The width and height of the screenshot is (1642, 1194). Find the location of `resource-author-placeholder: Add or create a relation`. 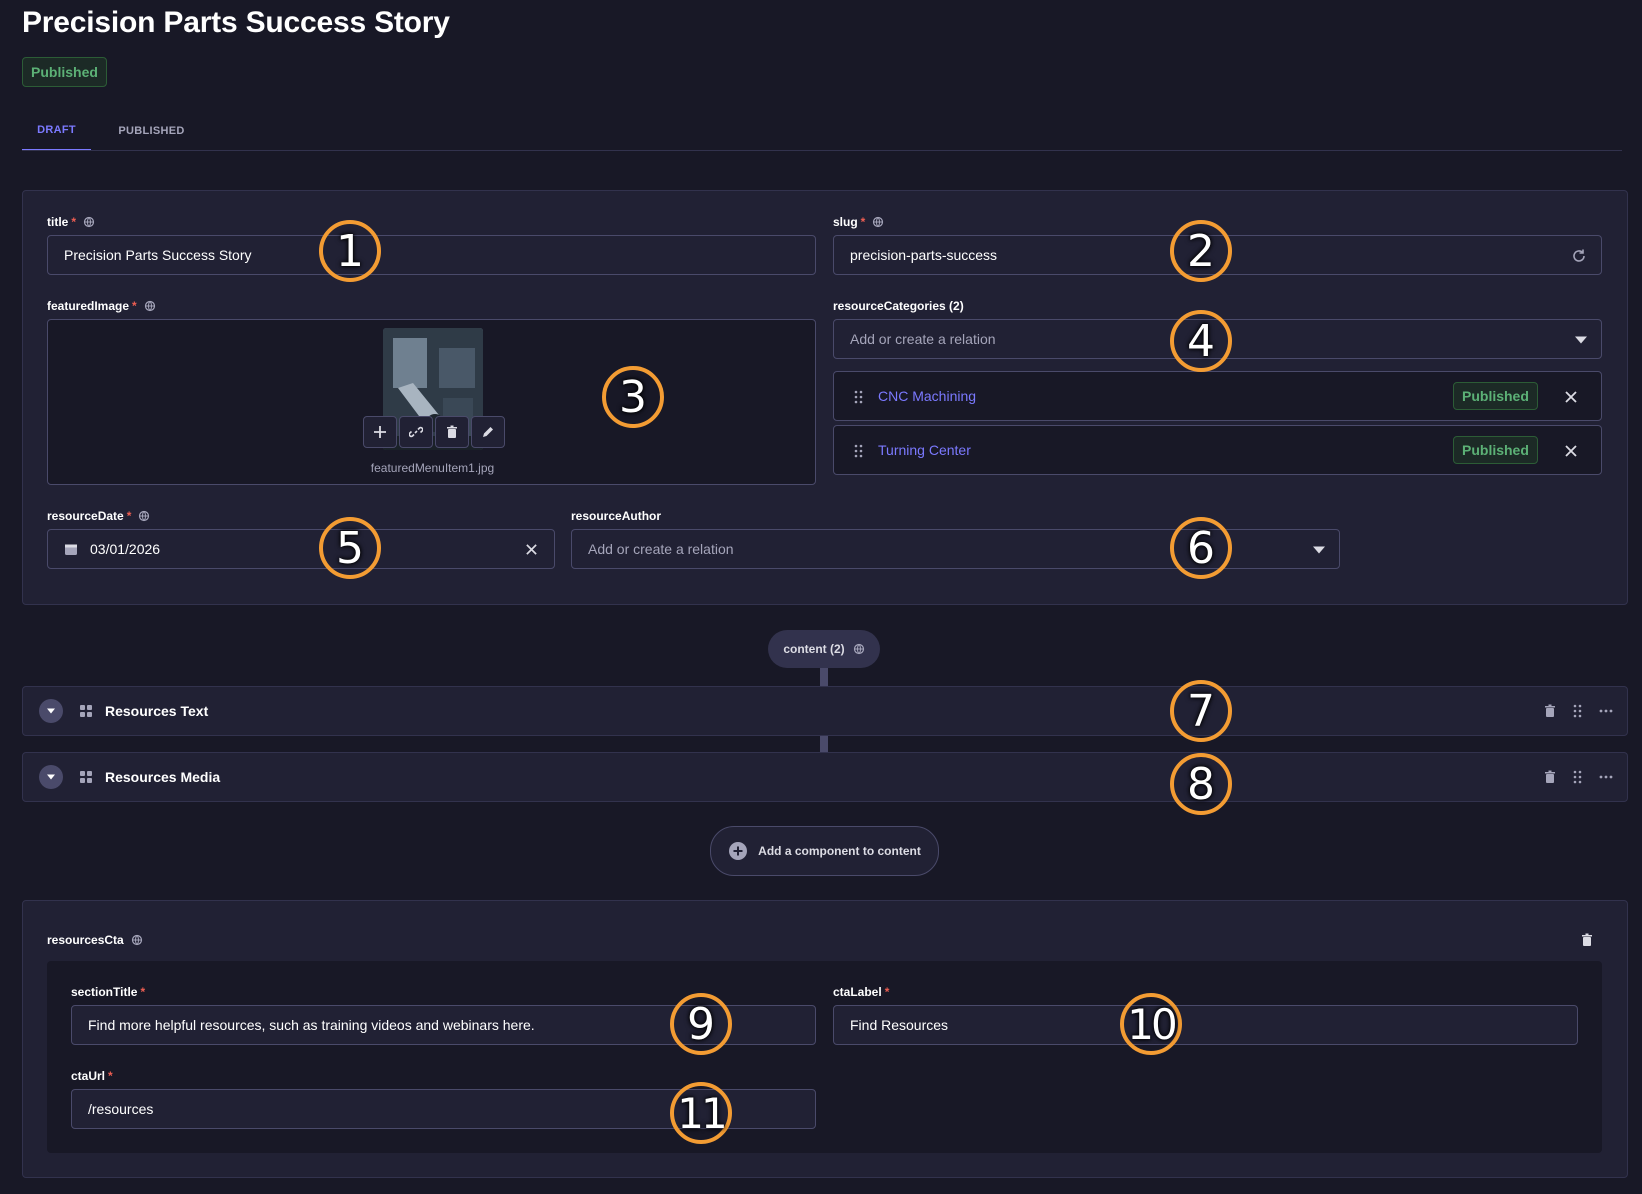

resource-author-placeholder: Add or create a relation is located at coordinates (661, 549).